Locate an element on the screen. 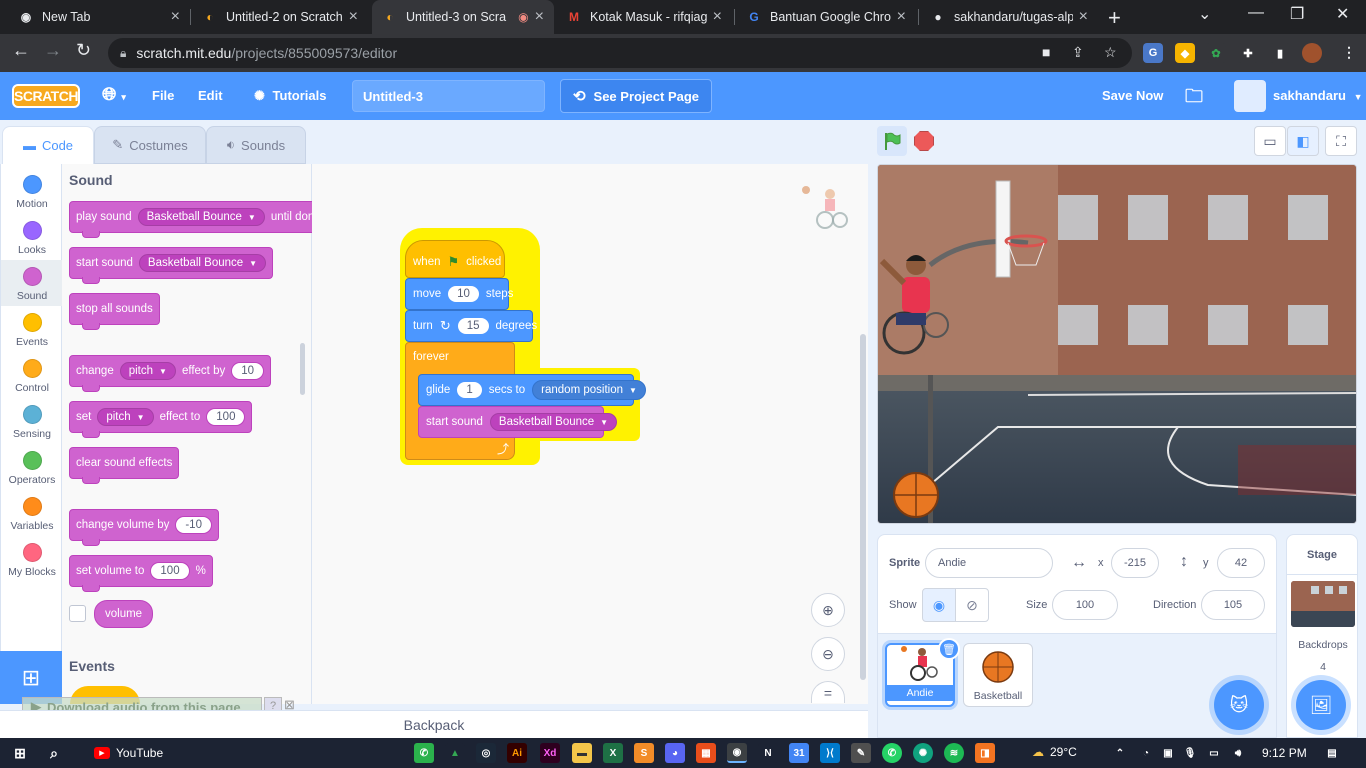  app-icon: ✎ is located at coordinates (861, 753).